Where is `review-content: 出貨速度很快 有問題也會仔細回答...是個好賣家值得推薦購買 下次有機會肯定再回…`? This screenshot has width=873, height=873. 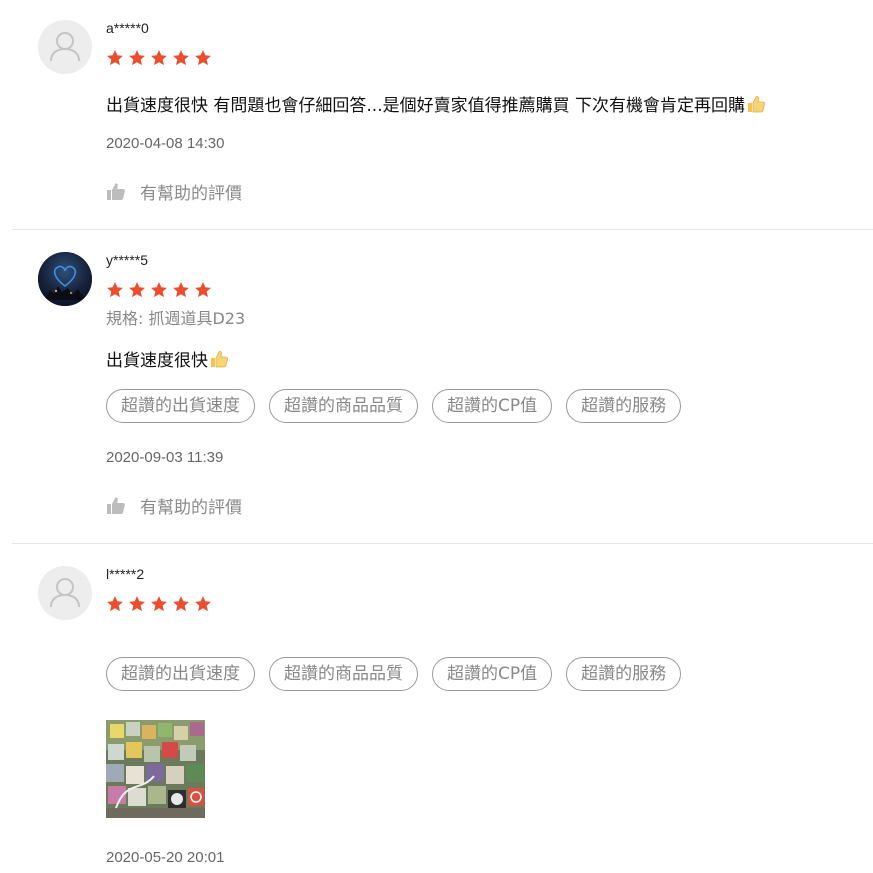 review-content: 出貨速度很快 有問題也會仔細回答...是個好賣家值得推薦購買 下次有機會肯定再回… is located at coordinates (436, 105).